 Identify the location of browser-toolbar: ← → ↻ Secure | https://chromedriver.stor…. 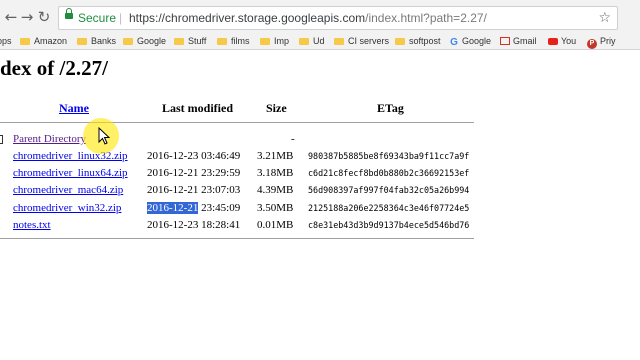
(320, 17).